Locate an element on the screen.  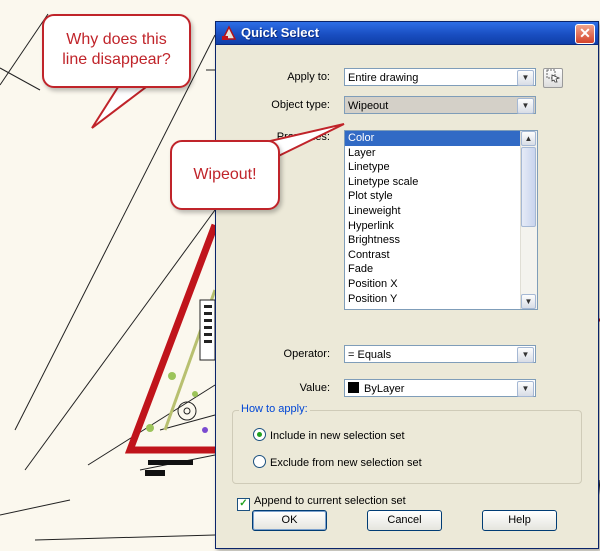
properties-scrollbar: ▲ ▼ is located at coordinates (528, 220).